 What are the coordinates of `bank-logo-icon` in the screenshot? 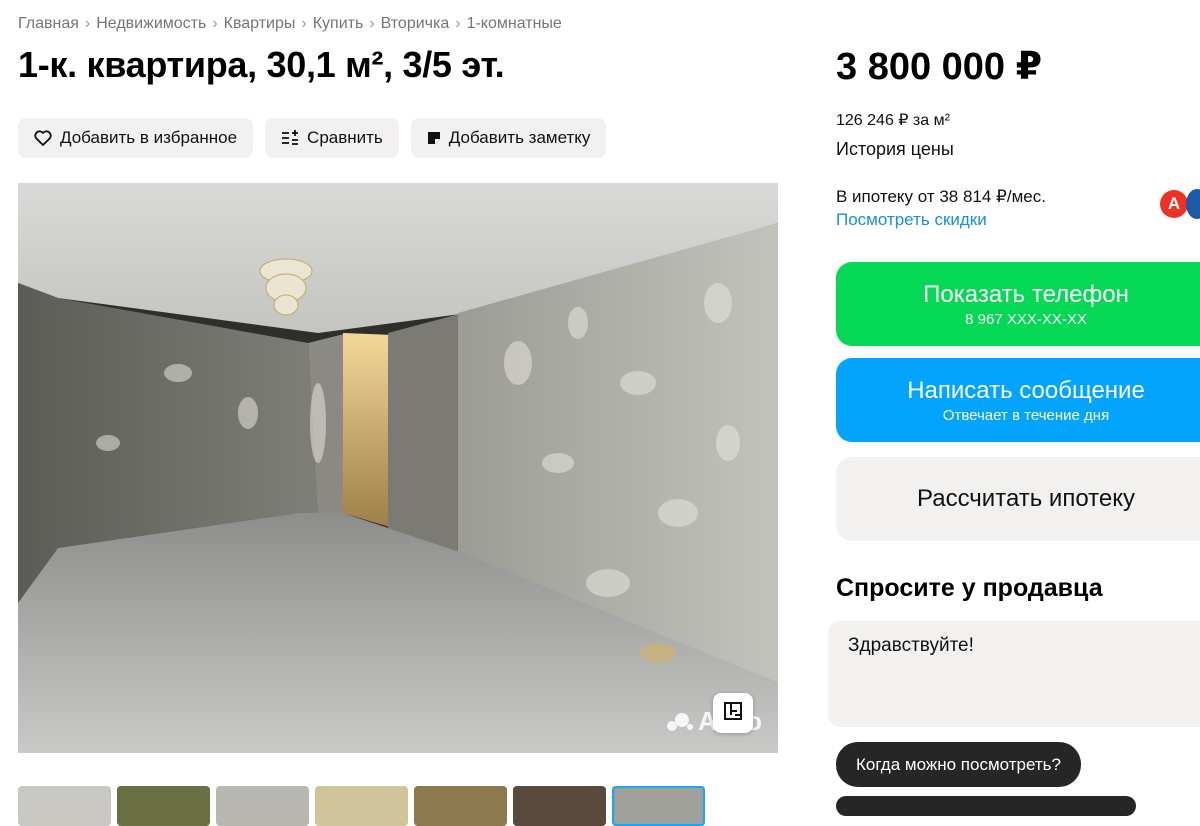 It's located at (1193, 204).